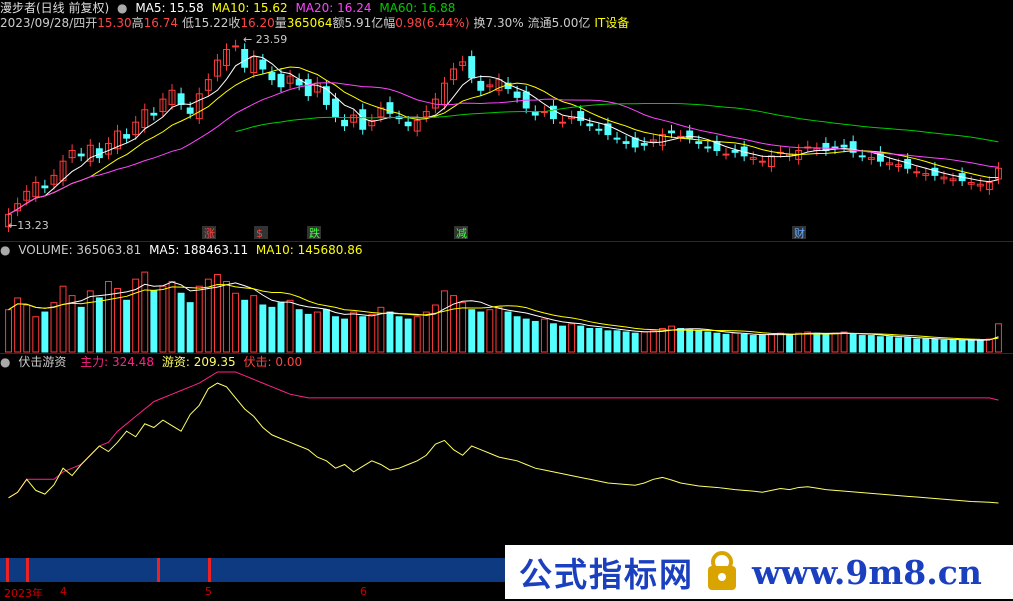  Describe the element at coordinates (722, 572) in the screenshot. I see `lock-icon` at that location.